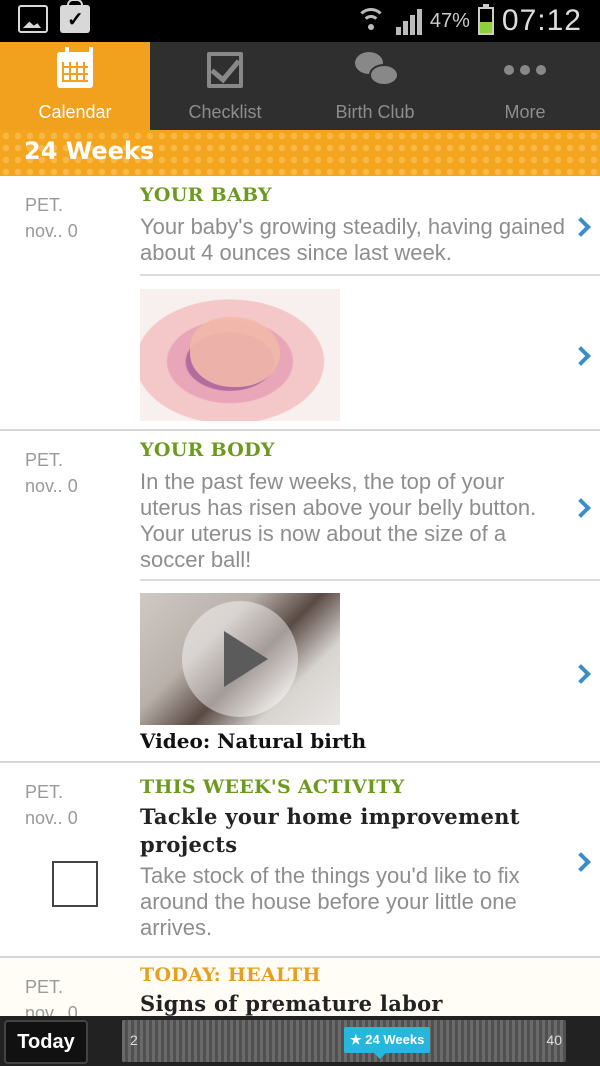 The width and height of the screenshot is (600, 1066). Describe the element at coordinates (253, 741) in the screenshot. I see `video-caption: Video: Natural birth` at that location.